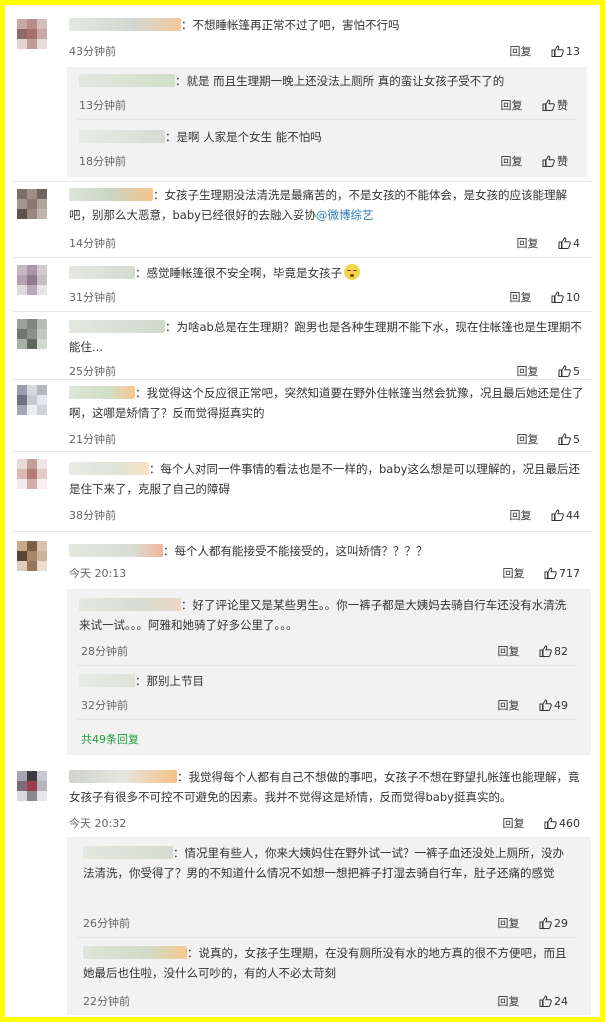 Image resolution: width=605 pixels, height=1022 pixels. What do you see at coordinates (576, 243) in the screenshot?
I see `like-count: 4` at bounding box center [576, 243].